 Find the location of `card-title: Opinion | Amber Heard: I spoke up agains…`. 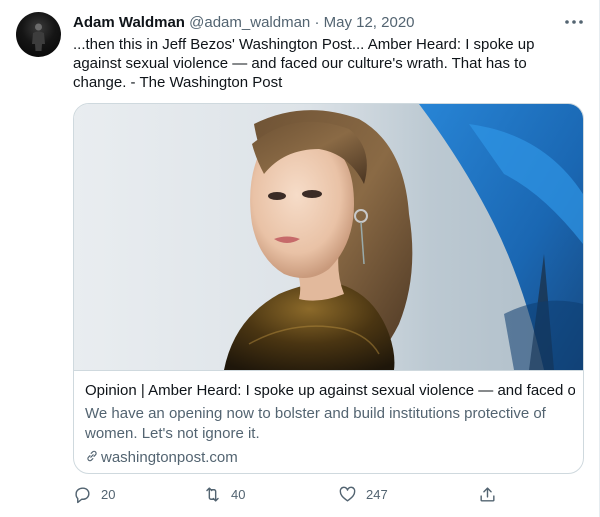

card-title: Opinion | Amber Heard: I spoke up agains… is located at coordinates (330, 390).